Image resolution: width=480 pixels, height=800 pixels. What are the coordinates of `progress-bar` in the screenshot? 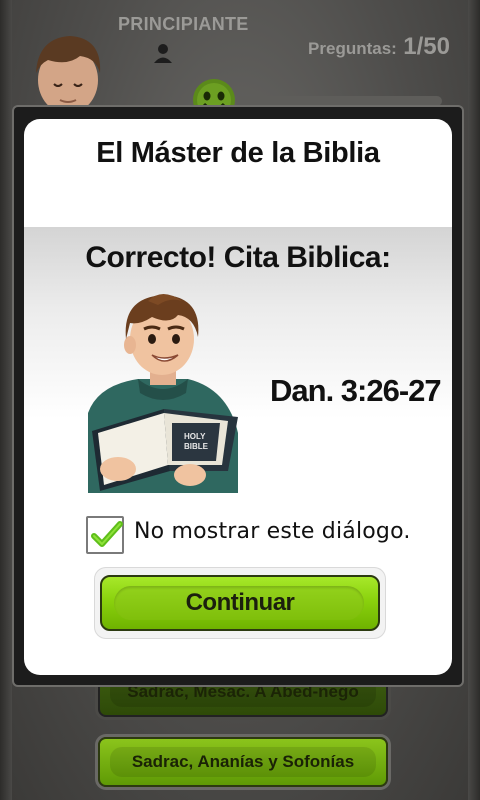 It's located at (339, 101).